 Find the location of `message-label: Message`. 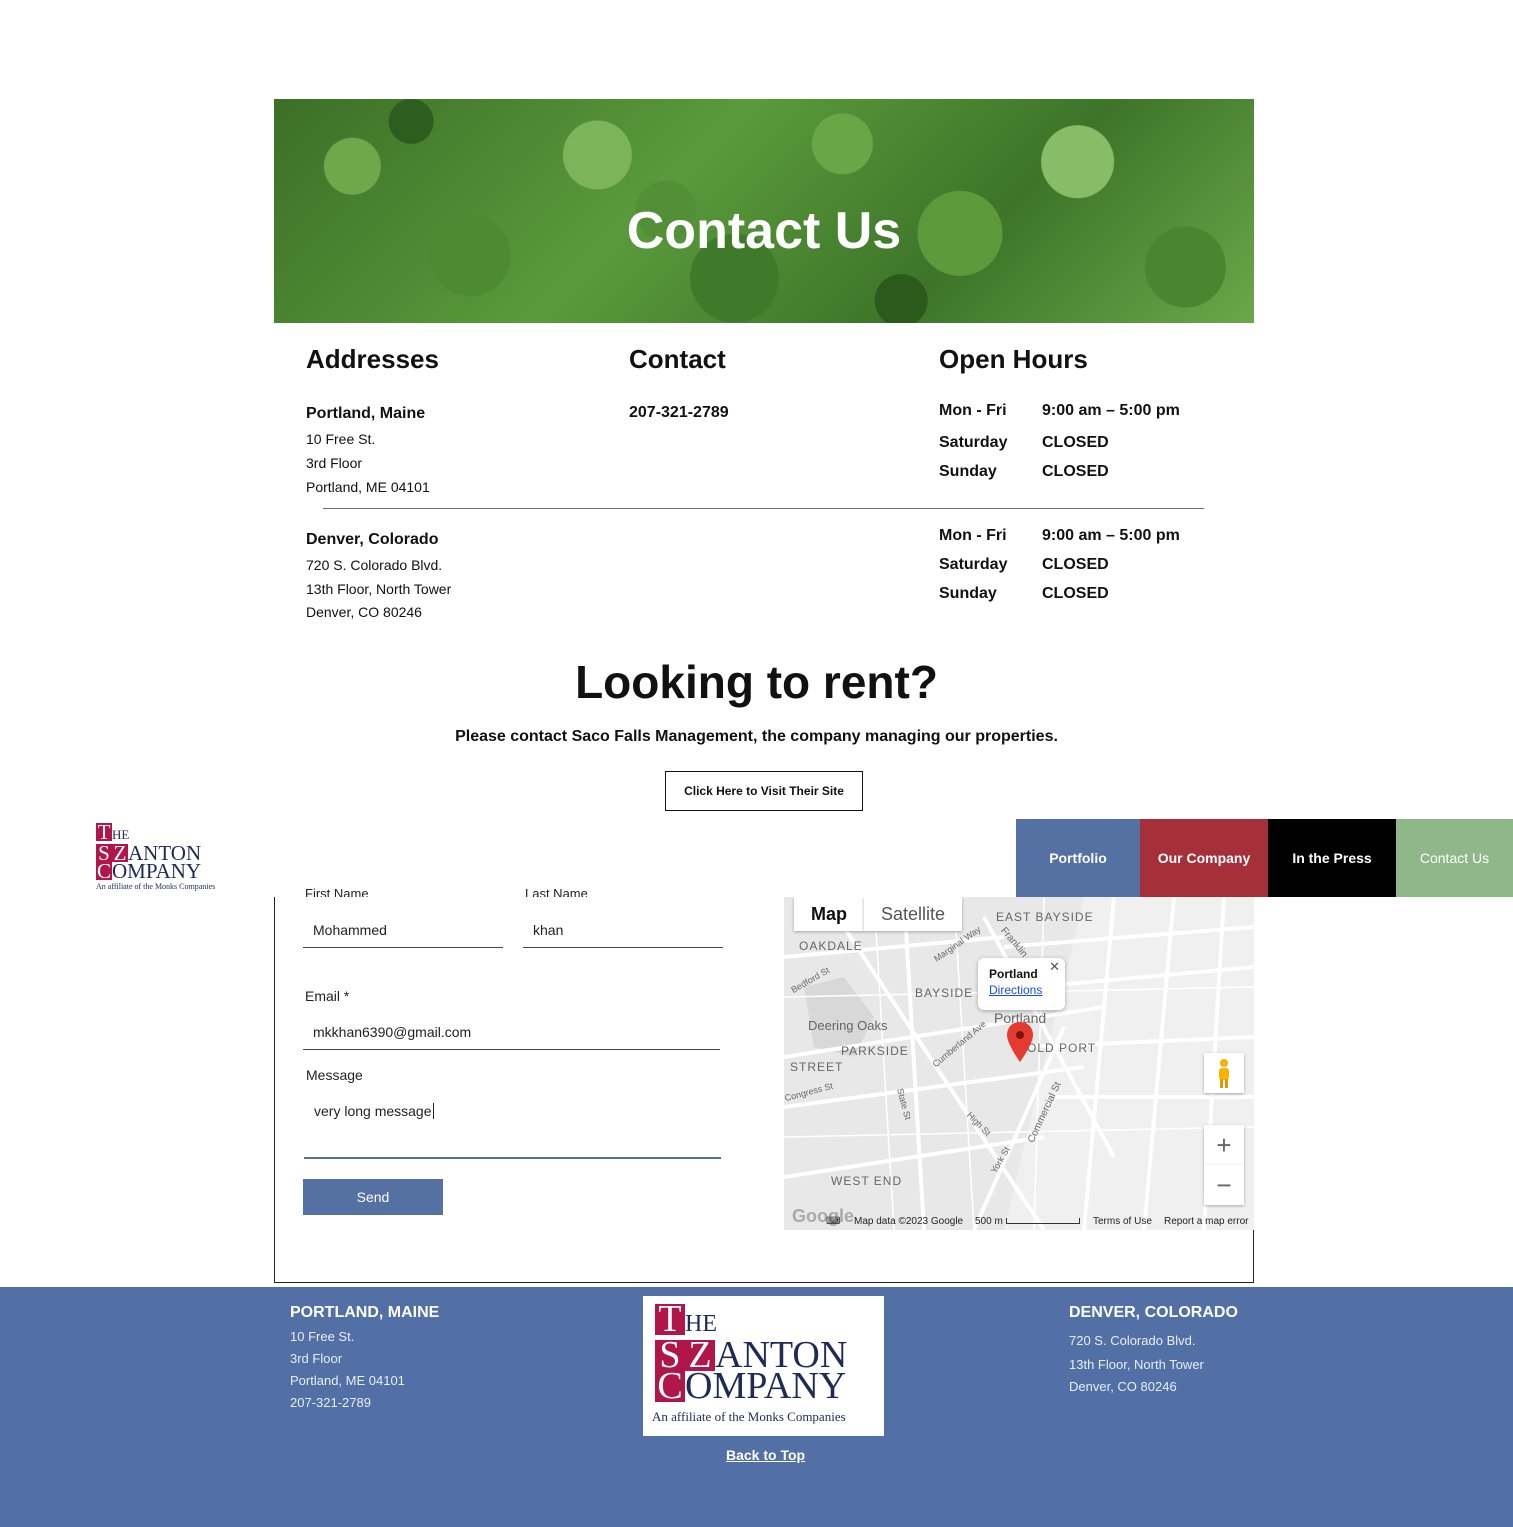

message-label: Message is located at coordinates (334, 1075).